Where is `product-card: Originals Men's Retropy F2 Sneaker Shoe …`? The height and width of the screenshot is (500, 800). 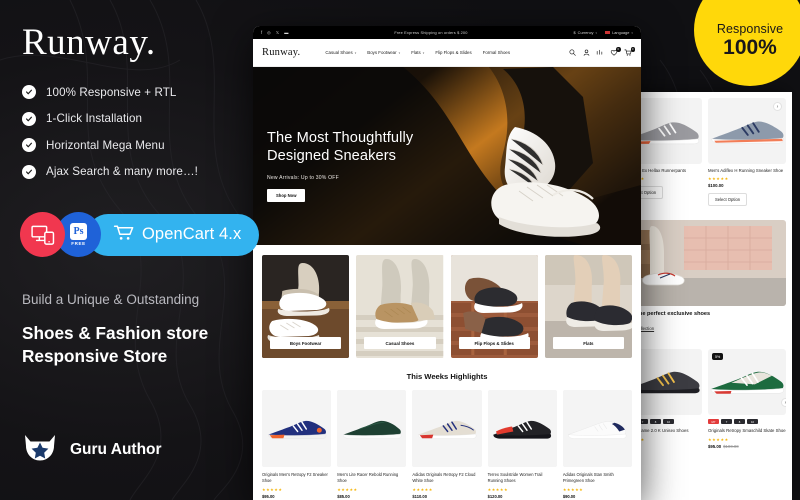 product-card: Originals Men's Retropy F2 Sneaker Shoe … is located at coordinates (297, 444).